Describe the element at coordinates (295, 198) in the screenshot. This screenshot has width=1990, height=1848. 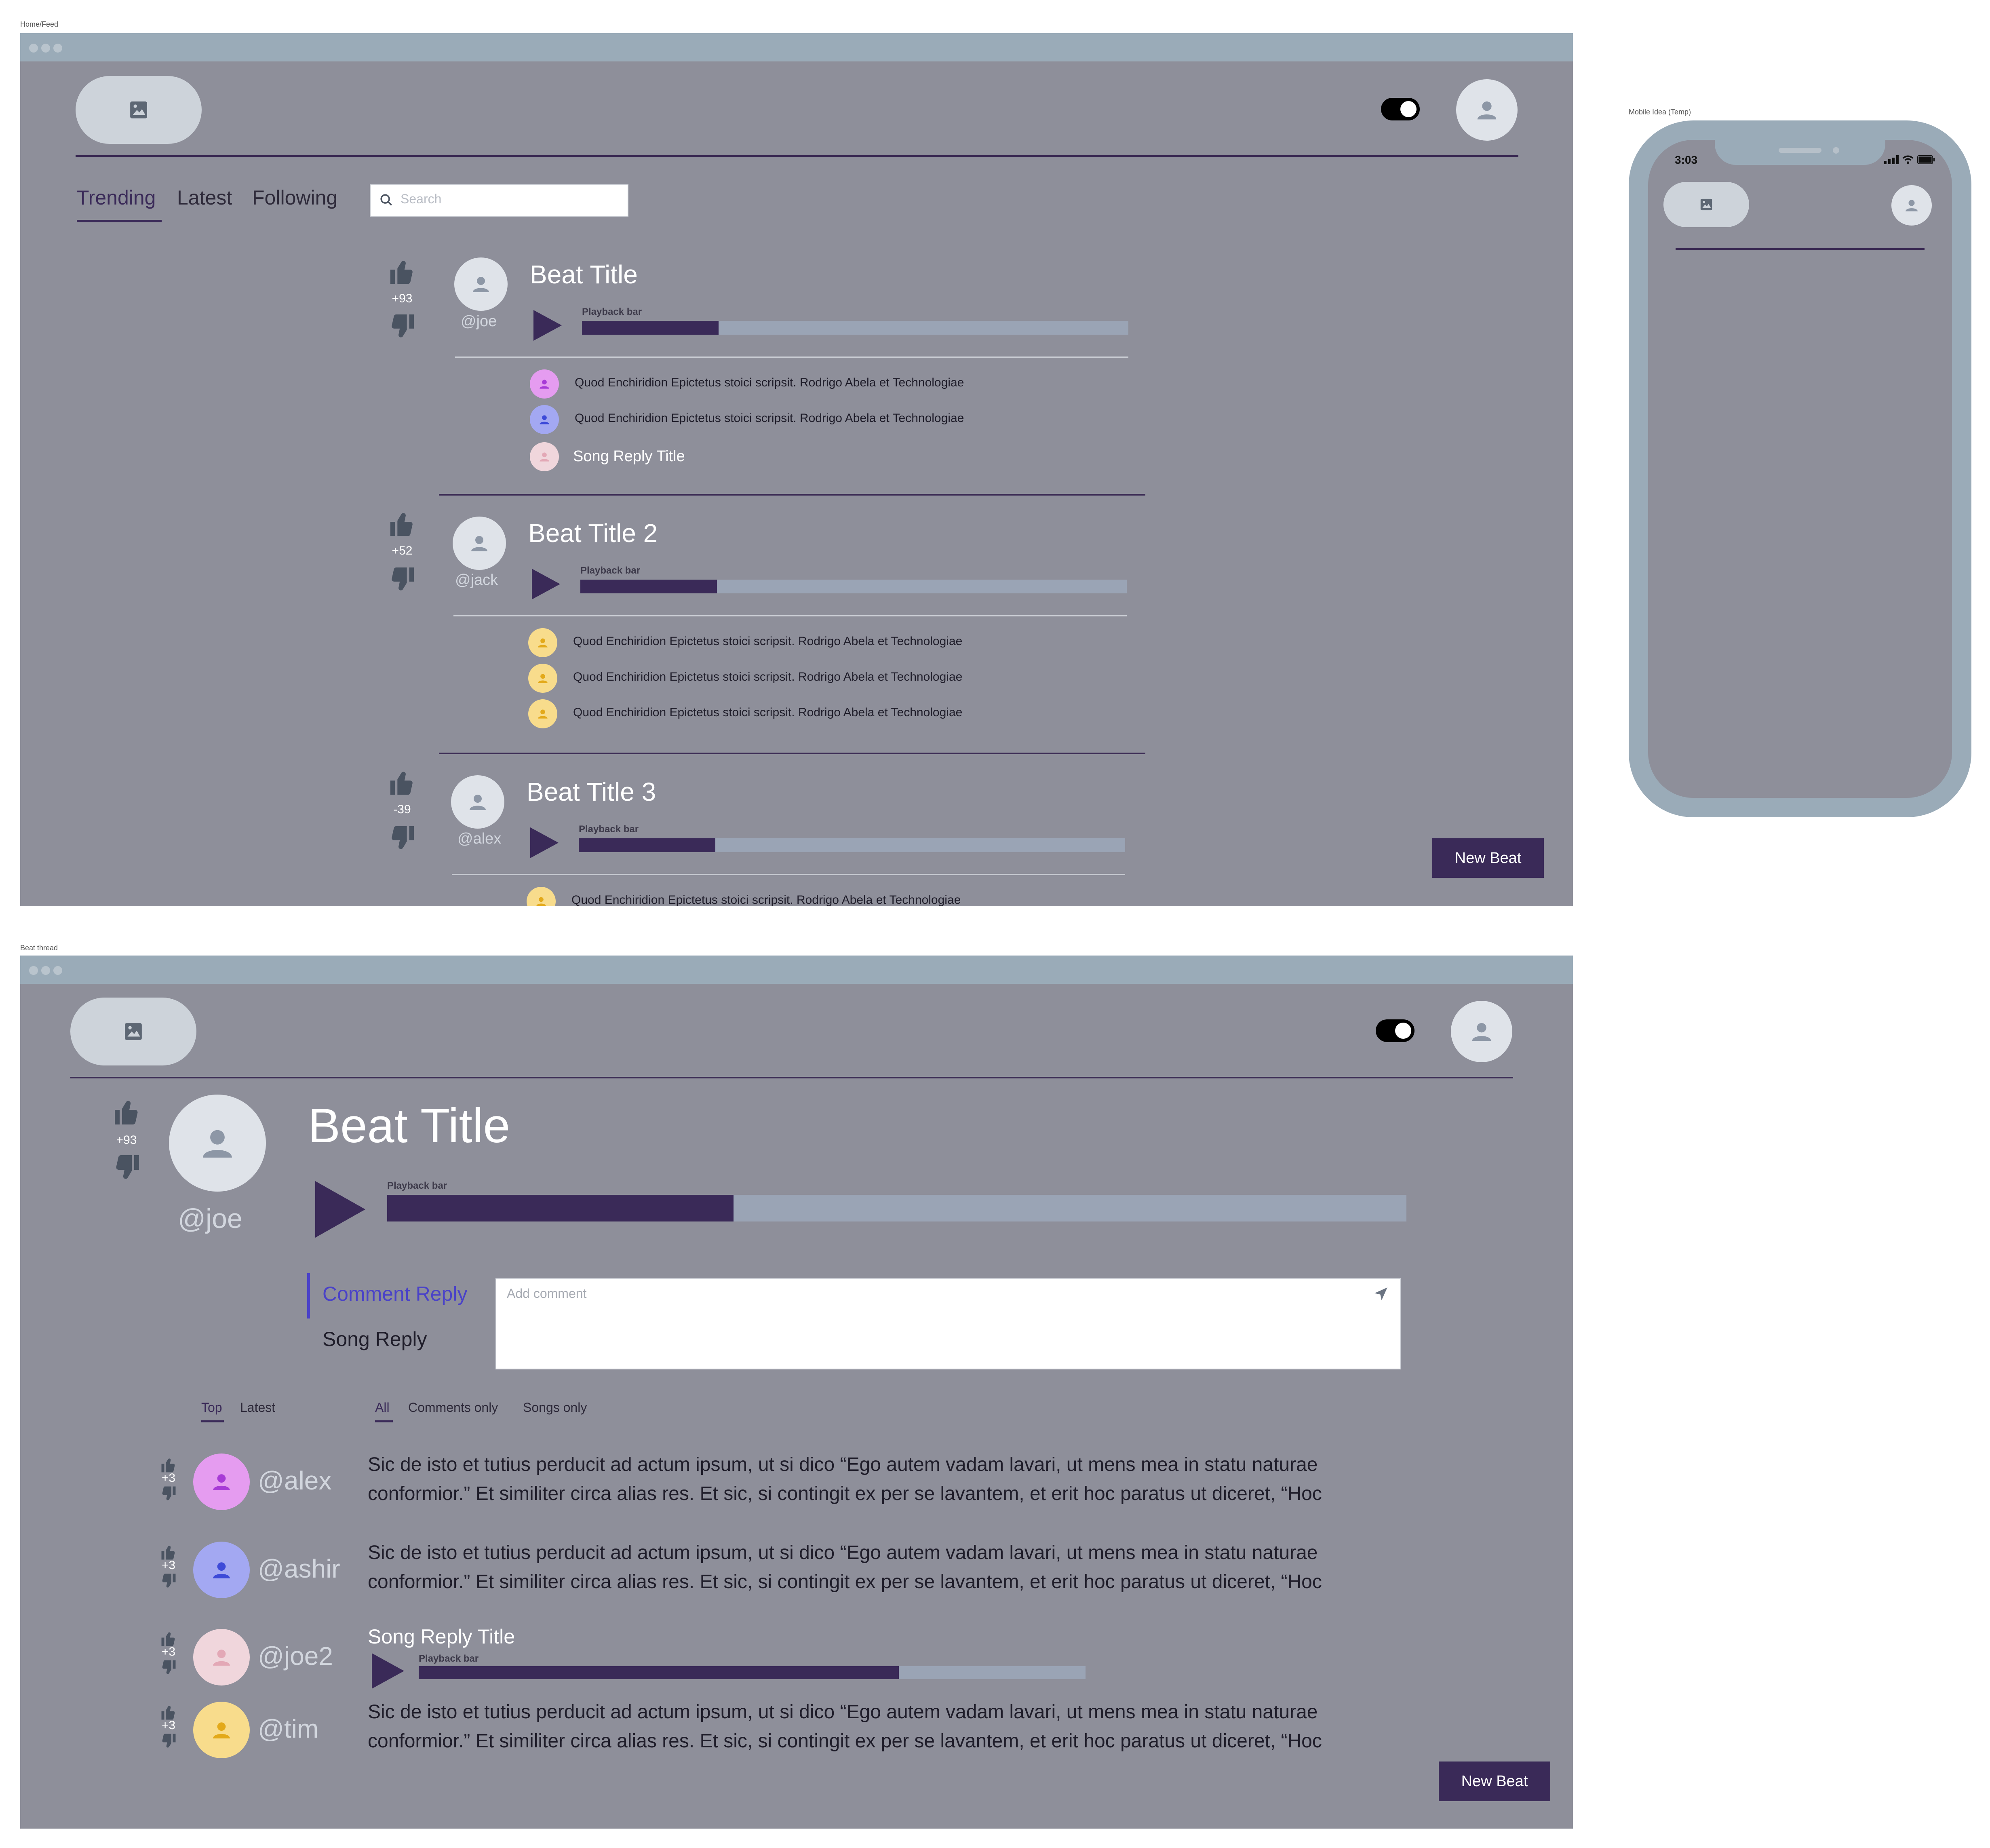
I see `tab-following: Following` at that location.